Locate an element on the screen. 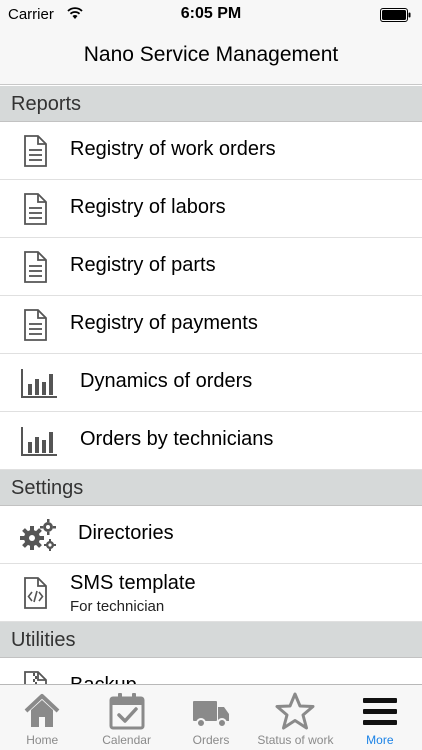  tab-calendar: Calendar is located at coordinates (126, 717).